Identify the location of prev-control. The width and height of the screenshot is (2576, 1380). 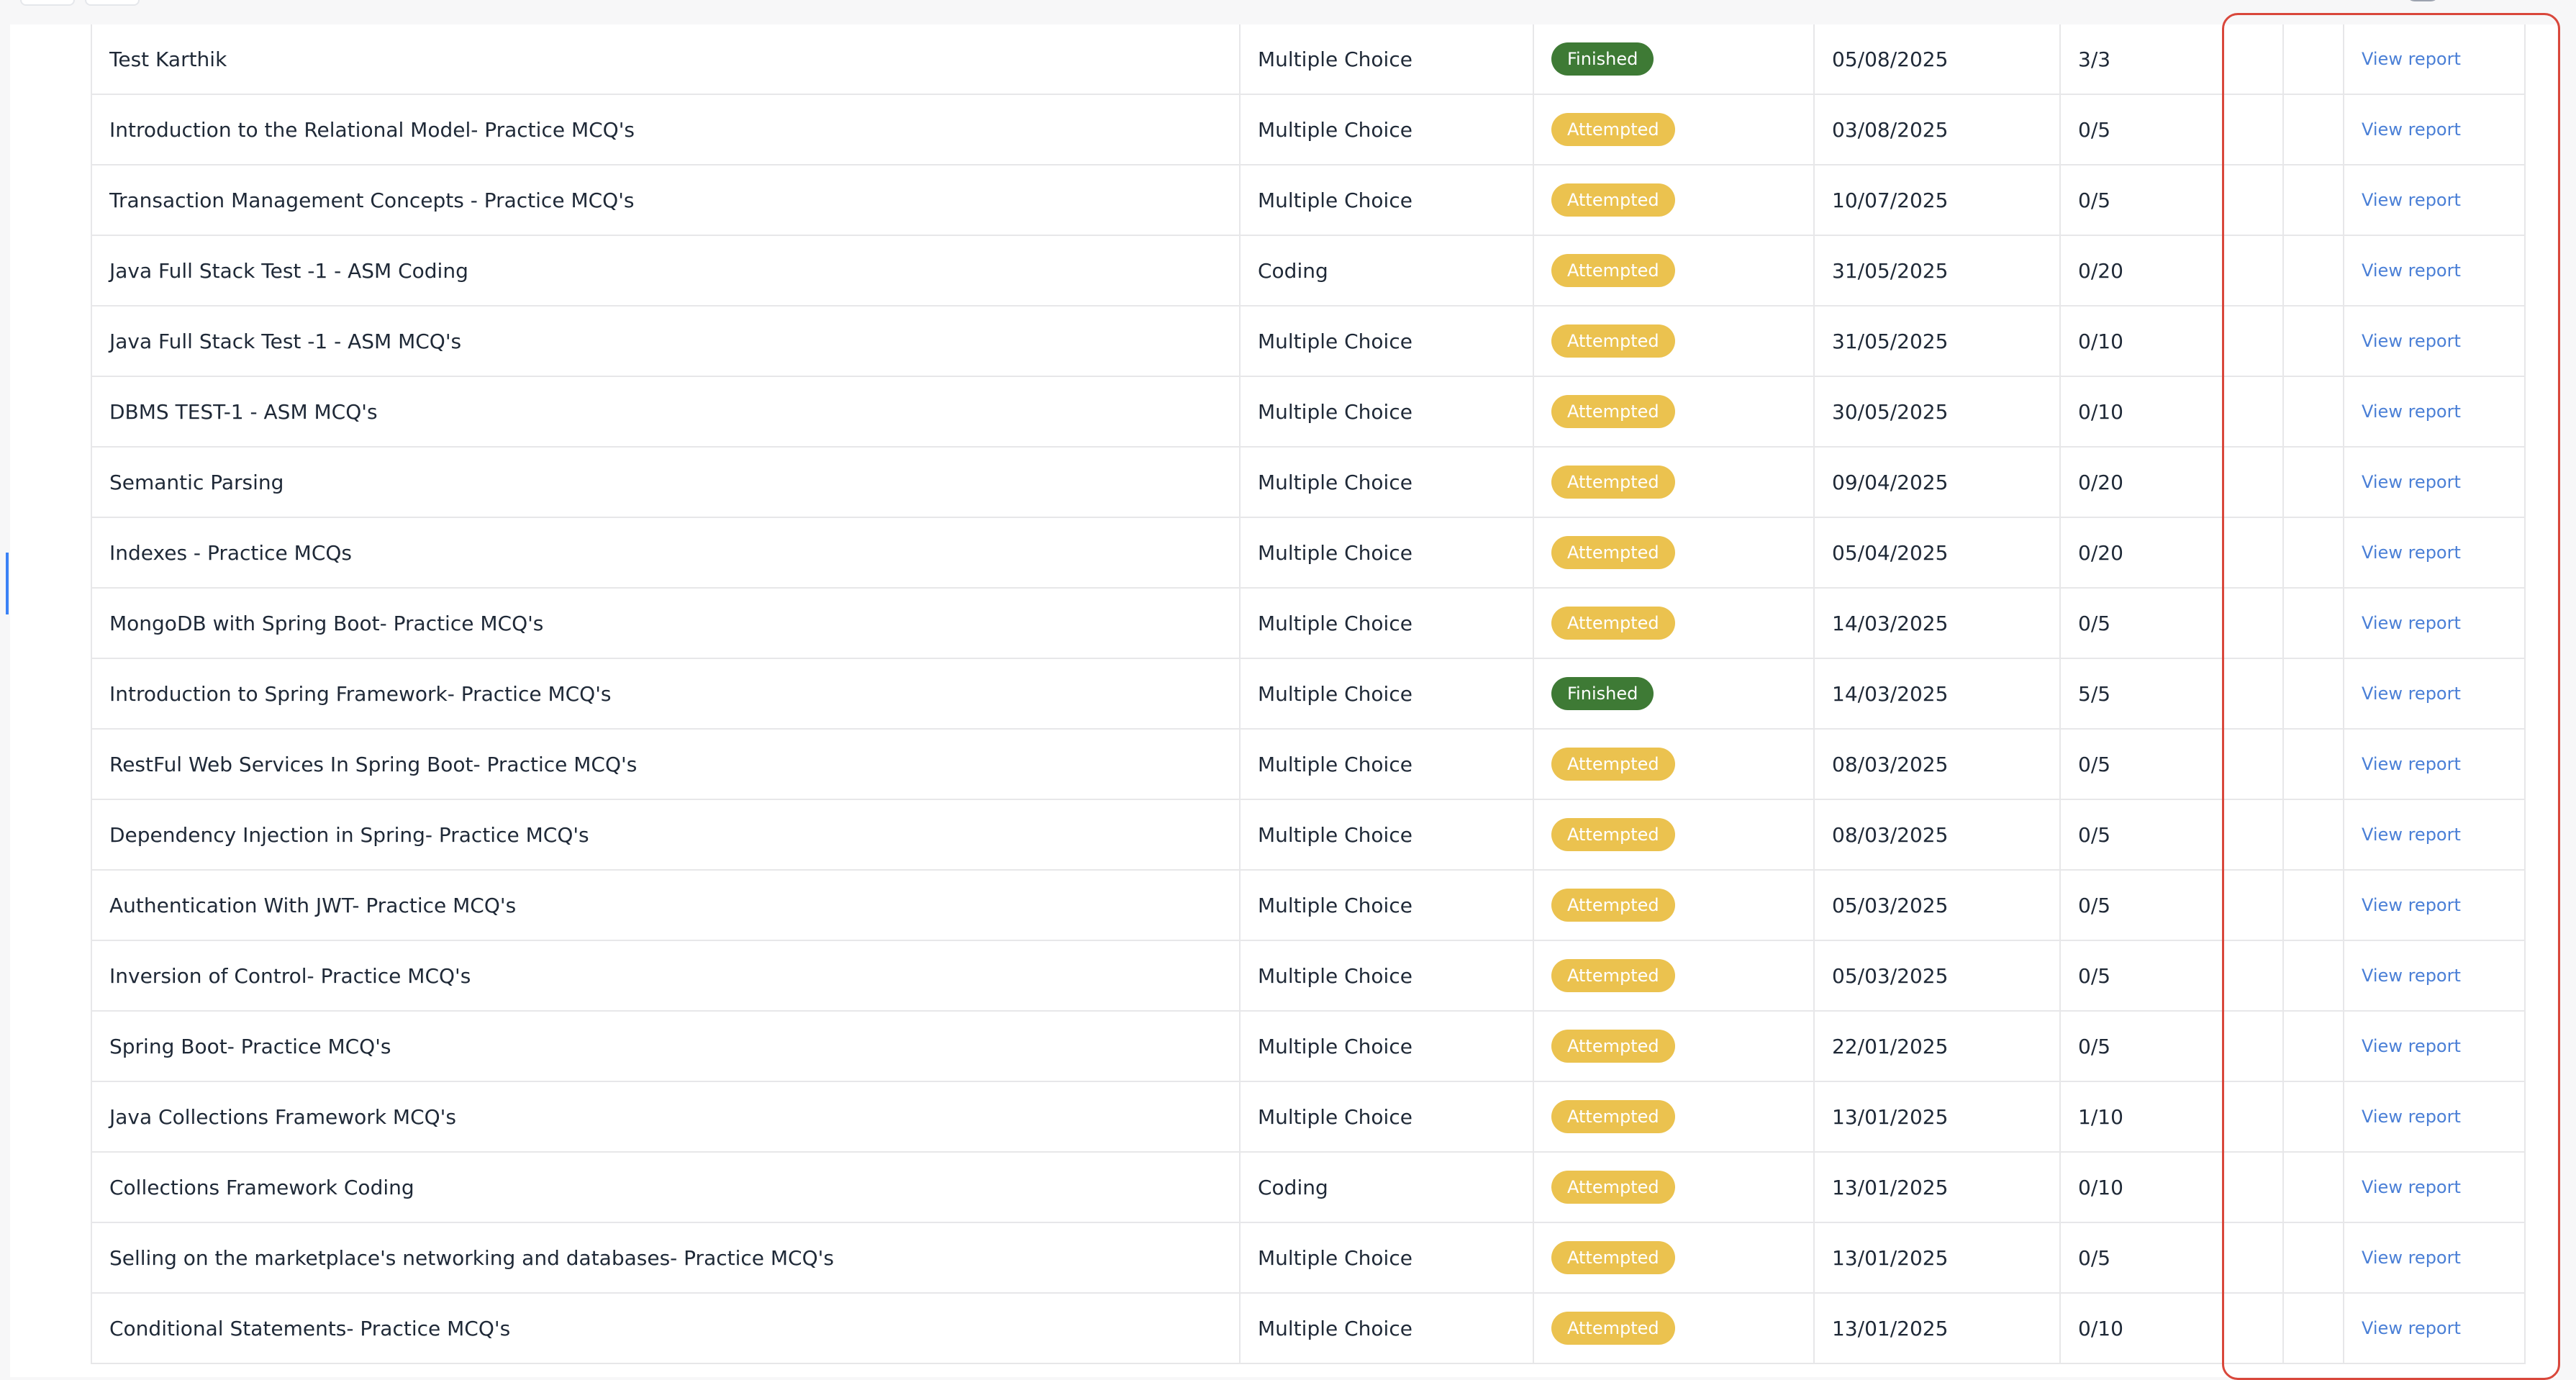
(47, 3).